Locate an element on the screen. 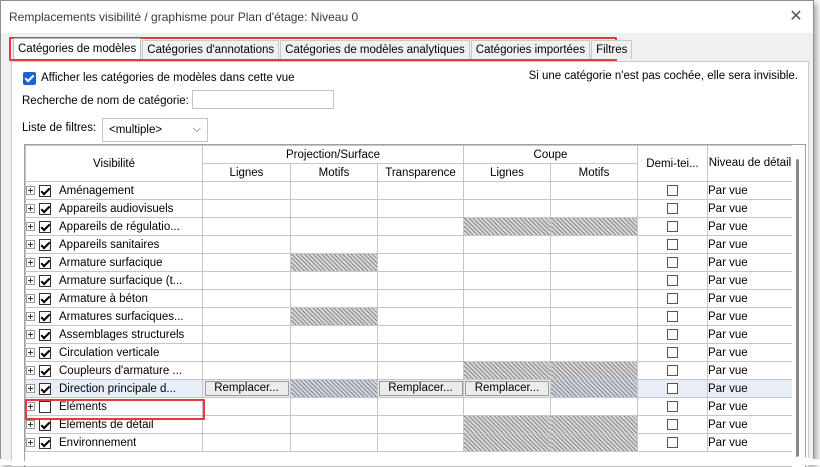  category-name-cell: Circulation verticale is located at coordinates (114, 352).